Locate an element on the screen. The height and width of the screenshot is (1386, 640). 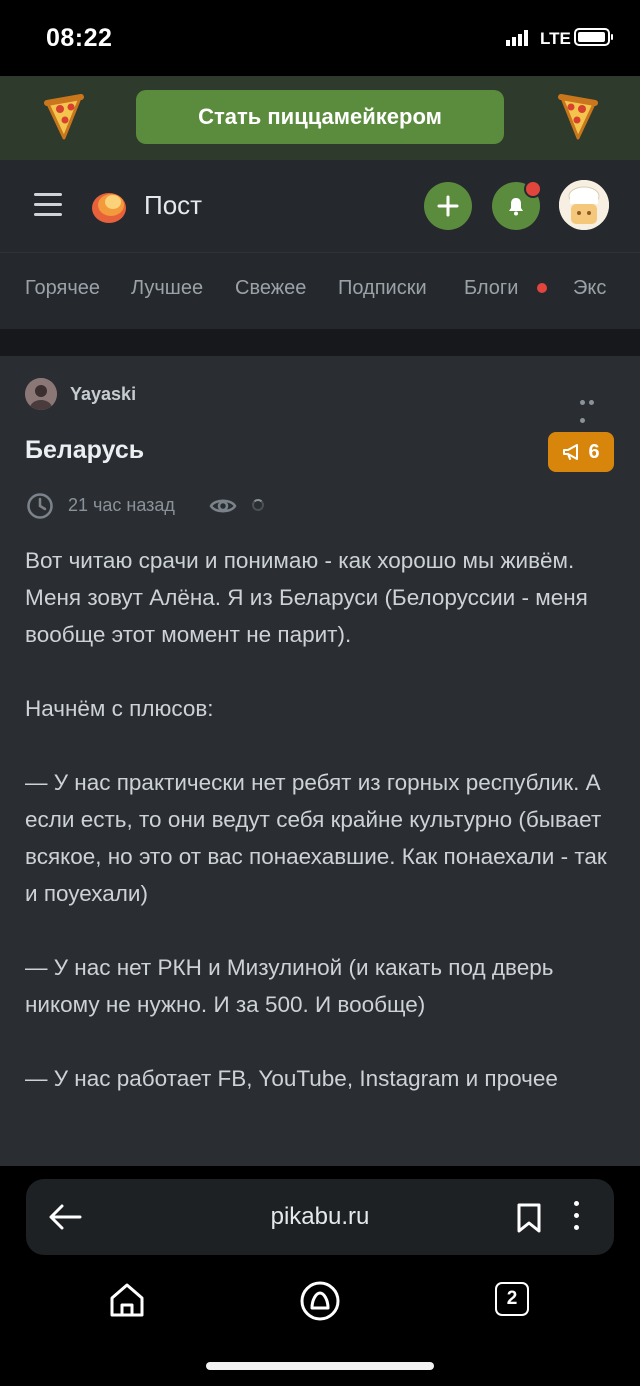
bookmark-icon is located at coordinates (529, 1218).